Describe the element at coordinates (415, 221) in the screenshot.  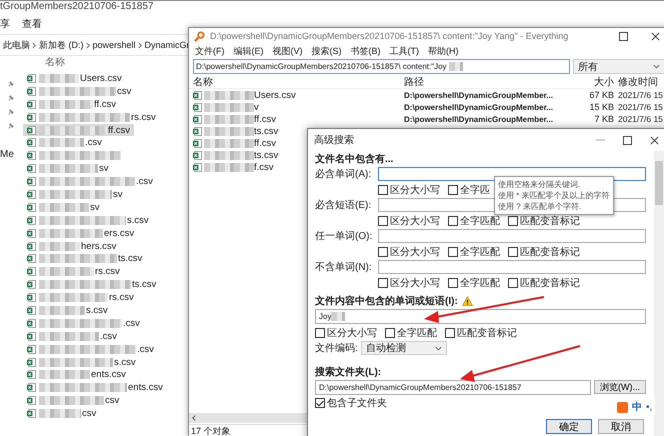
I see `checkbox-label: 区分大小写` at that location.